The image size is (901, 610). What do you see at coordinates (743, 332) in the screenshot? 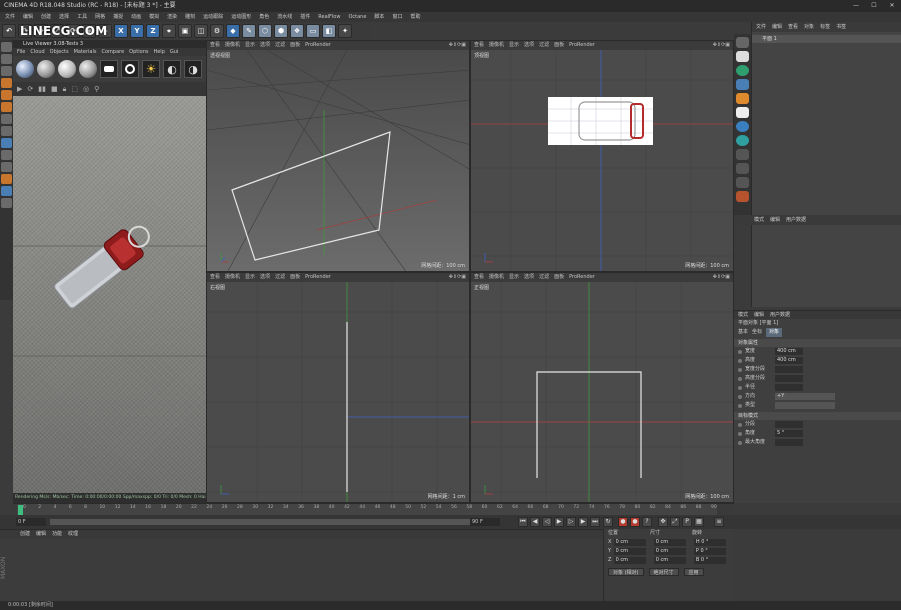
I see `tab-basic: 基本` at bounding box center [743, 332].